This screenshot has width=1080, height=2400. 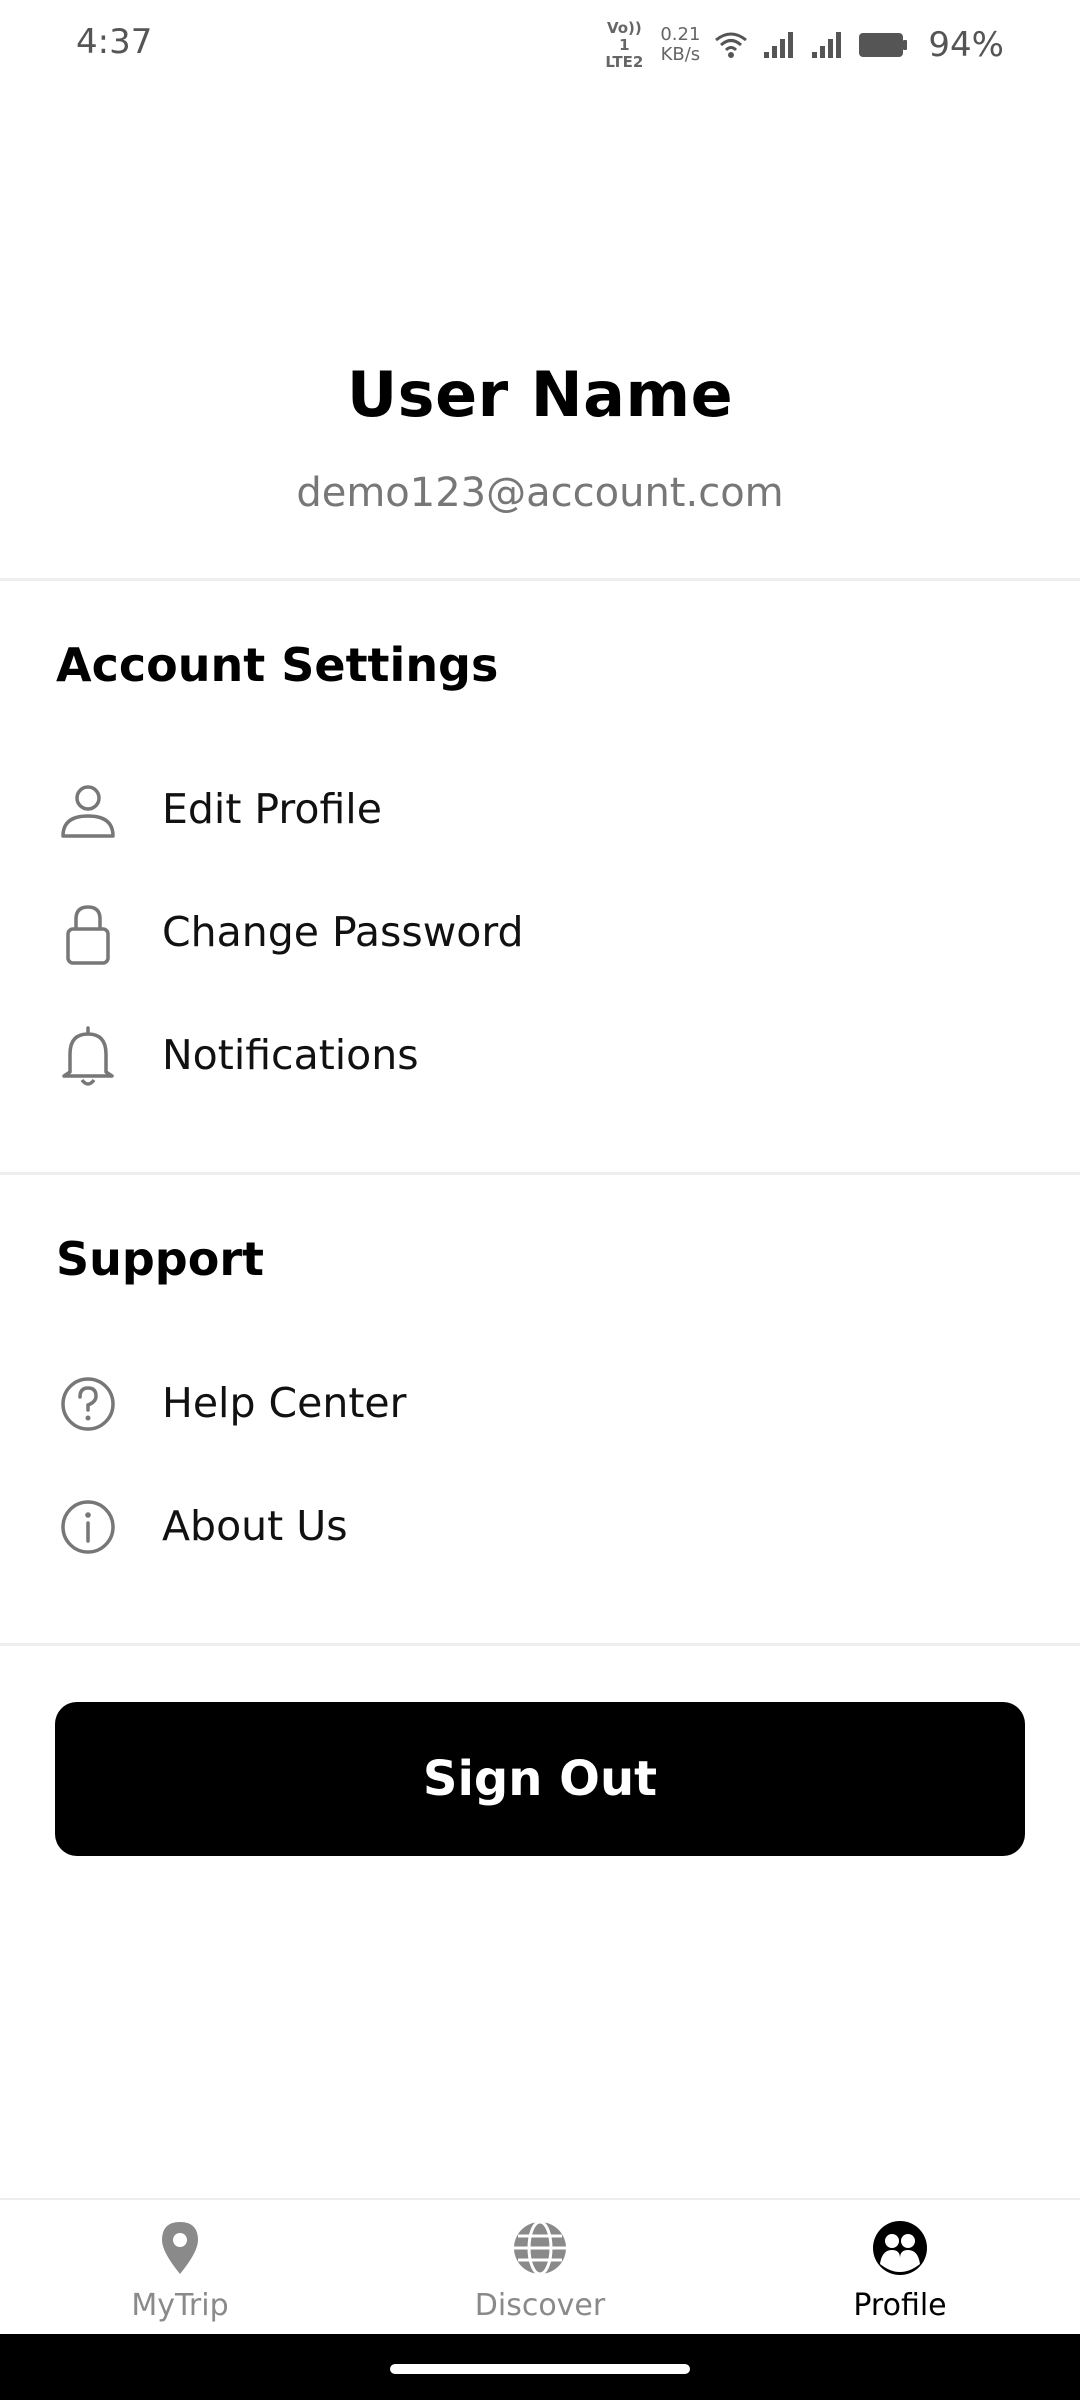 I want to click on person-icon, so click(x=88, y=811).